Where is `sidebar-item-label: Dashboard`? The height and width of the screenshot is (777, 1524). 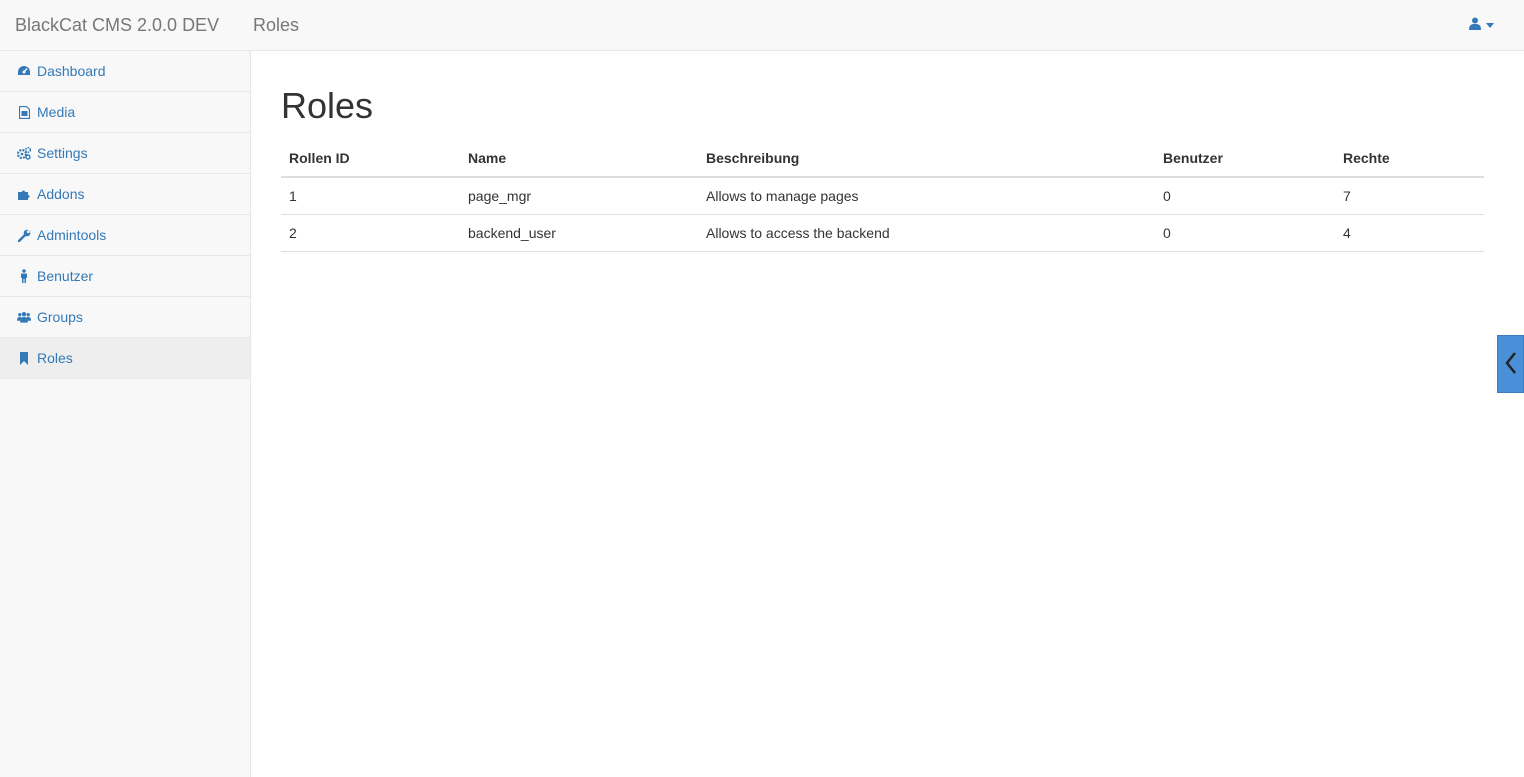 sidebar-item-label: Dashboard is located at coordinates (71, 71).